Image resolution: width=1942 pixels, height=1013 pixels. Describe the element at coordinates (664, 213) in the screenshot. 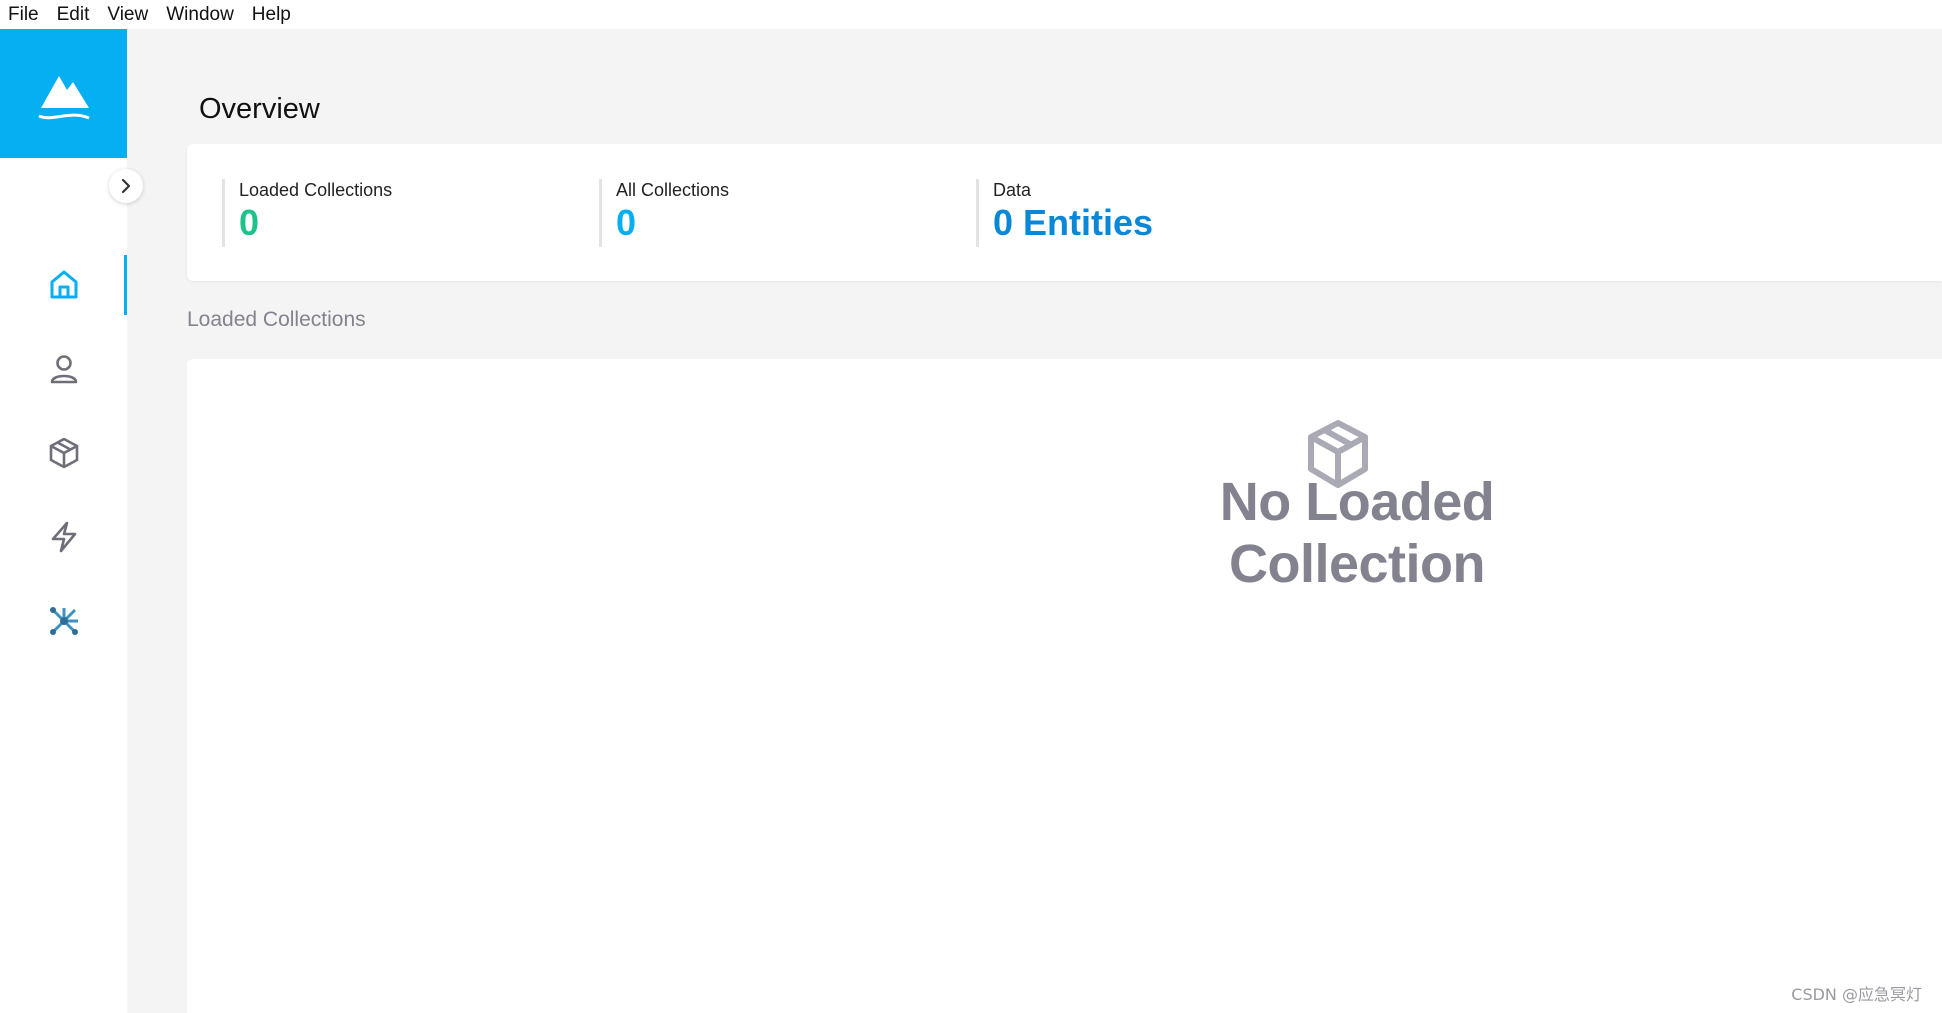

I see `stat-all-collections: All Collections 0` at that location.